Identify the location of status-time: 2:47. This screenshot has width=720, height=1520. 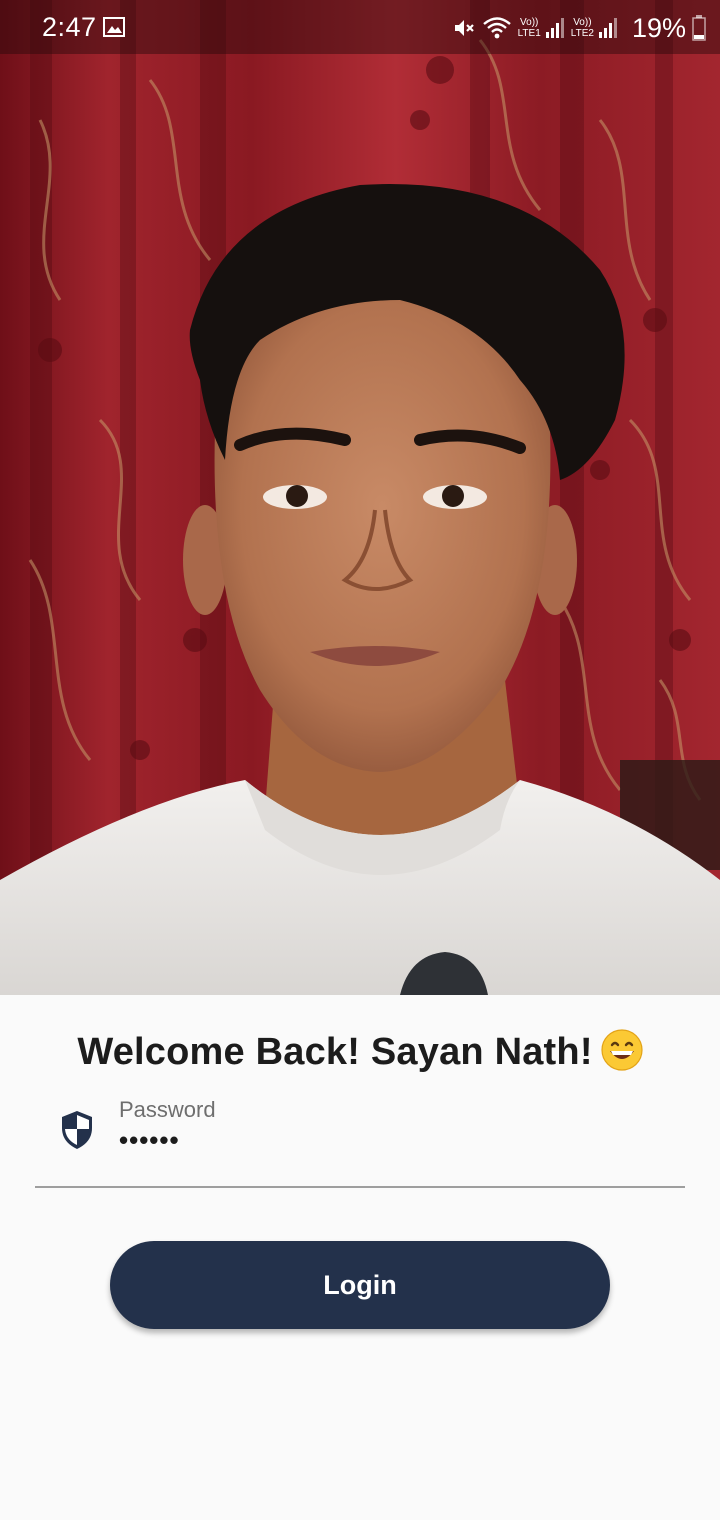
(69, 27).